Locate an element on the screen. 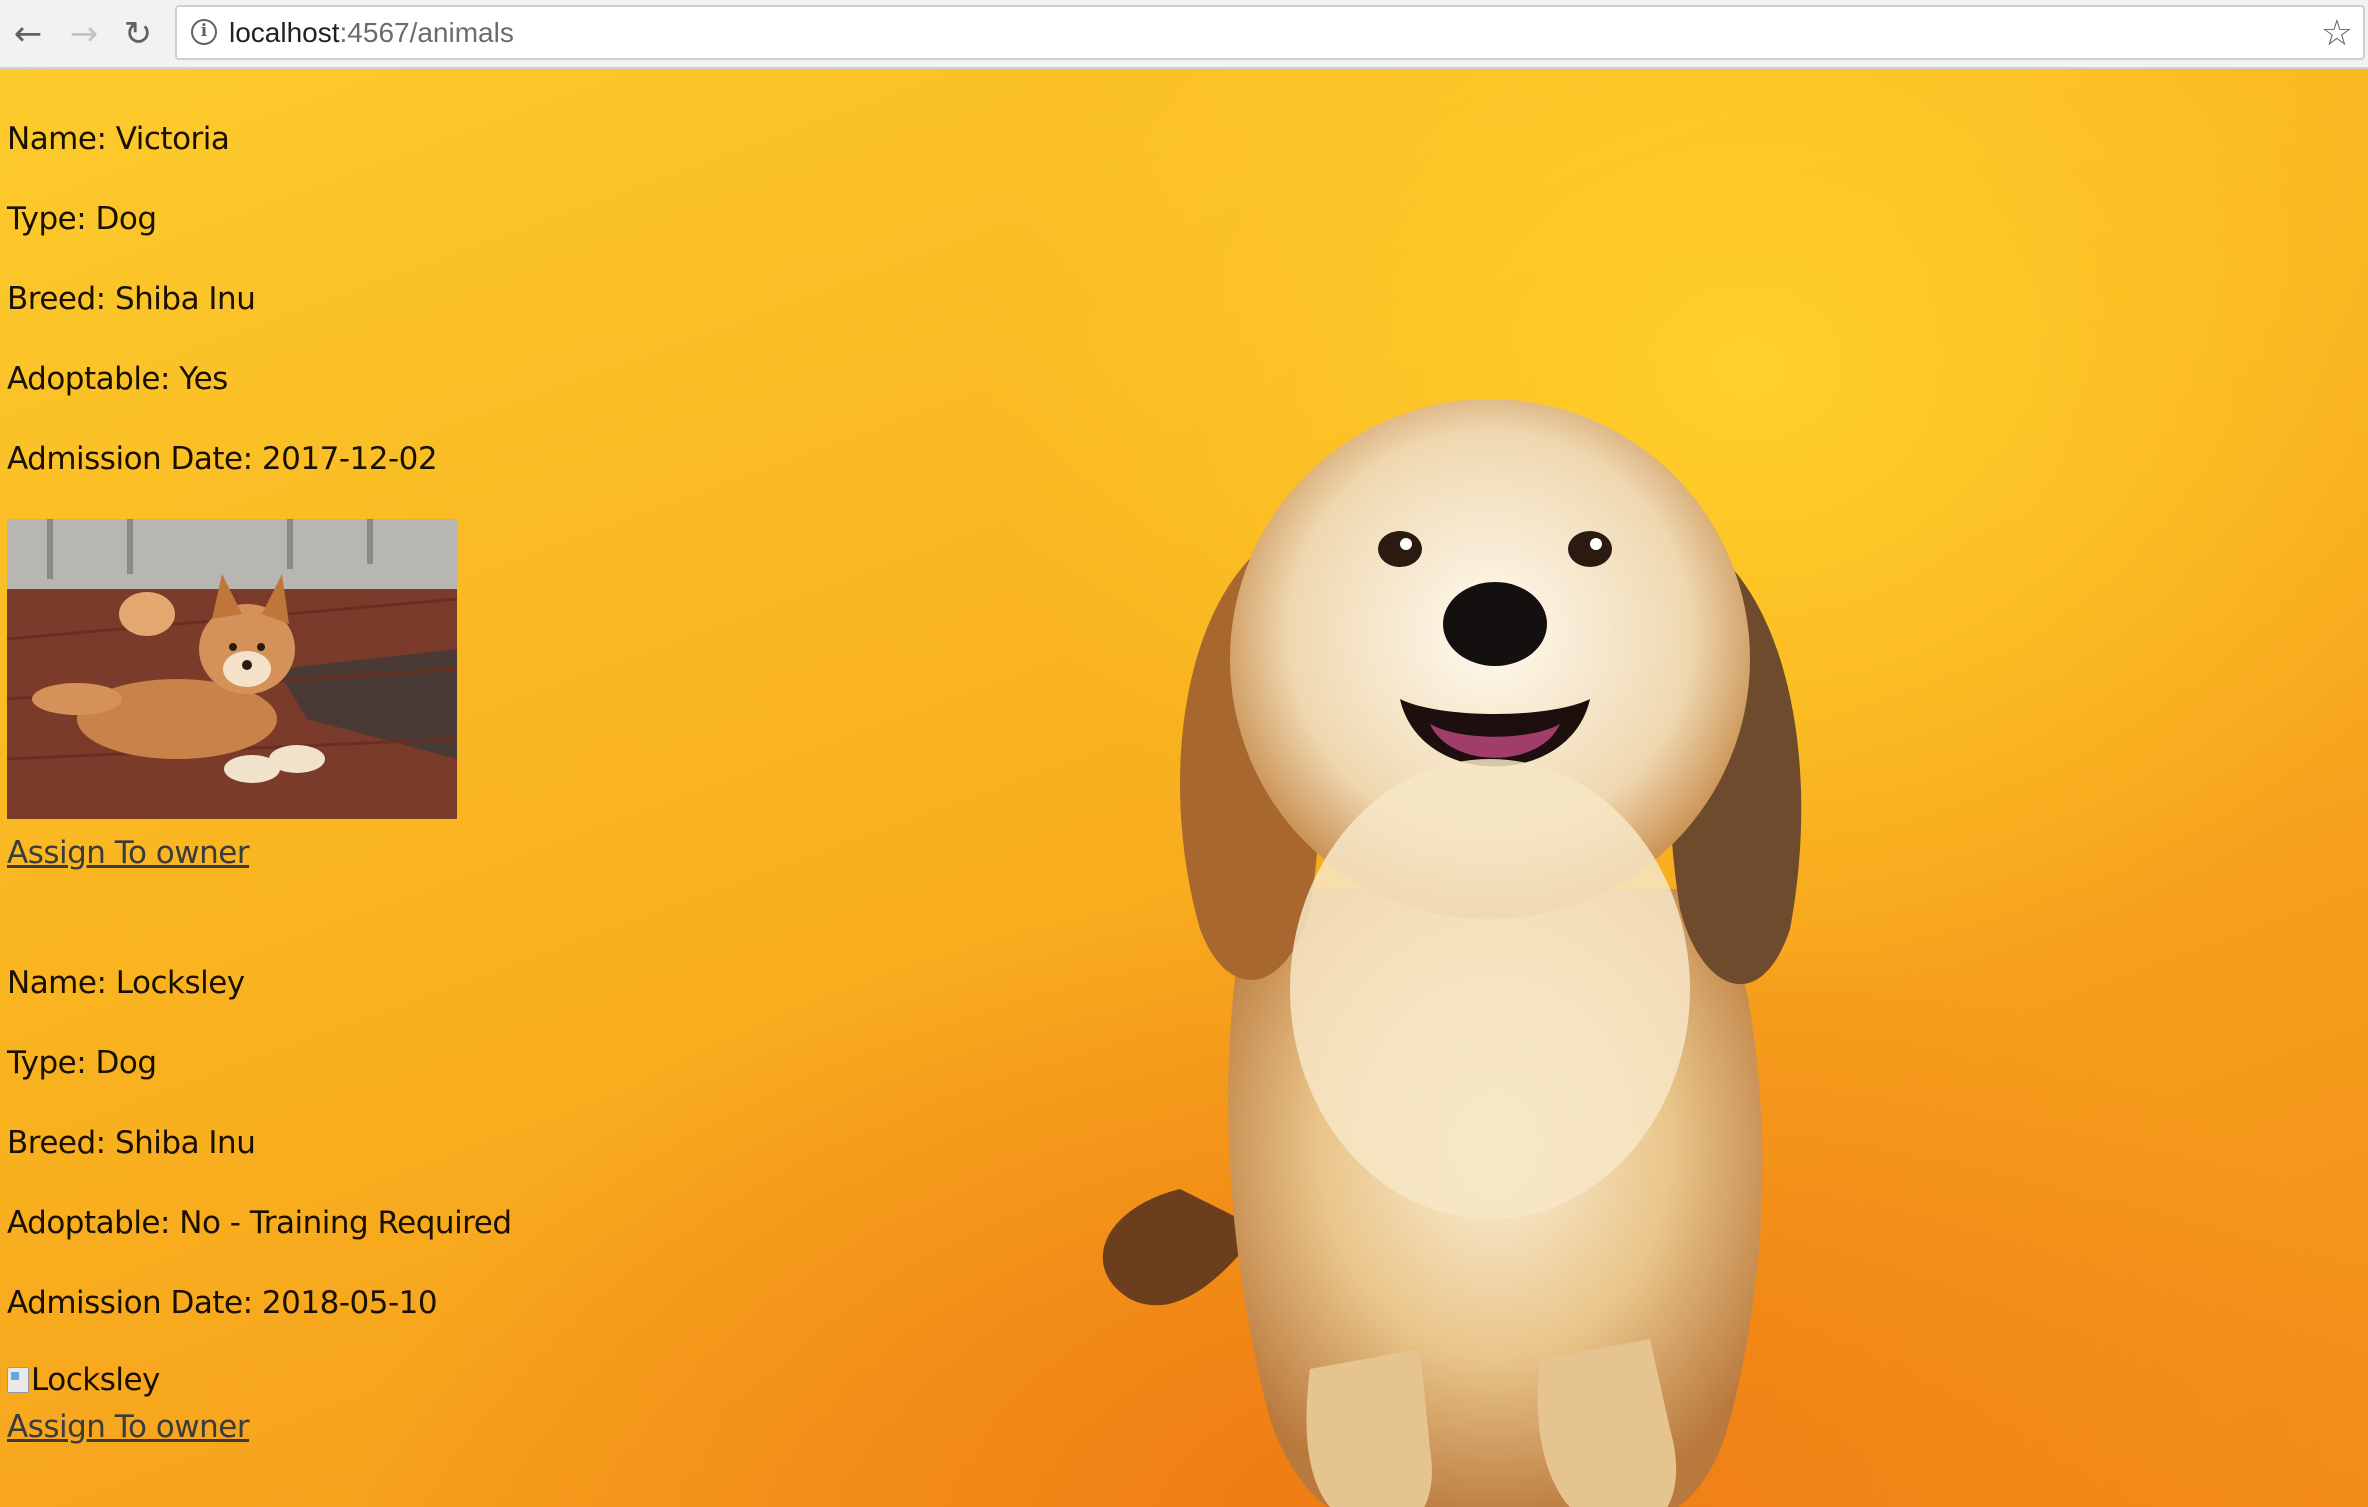 This screenshot has width=2368, height=1507. broken-image-icon is located at coordinates (18, 1380).